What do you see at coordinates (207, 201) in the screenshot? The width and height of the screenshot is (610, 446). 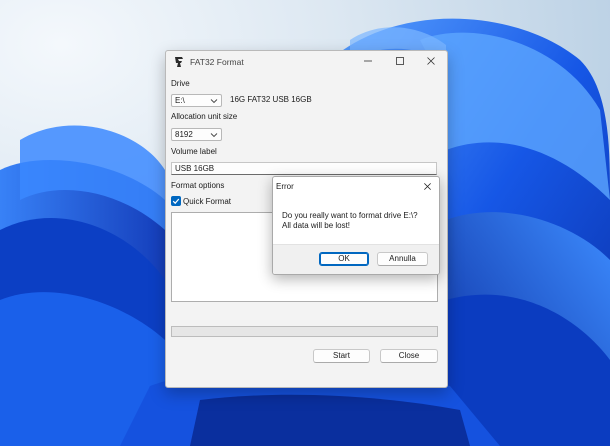 I see `quick-format-label: Quick Format` at bounding box center [207, 201].